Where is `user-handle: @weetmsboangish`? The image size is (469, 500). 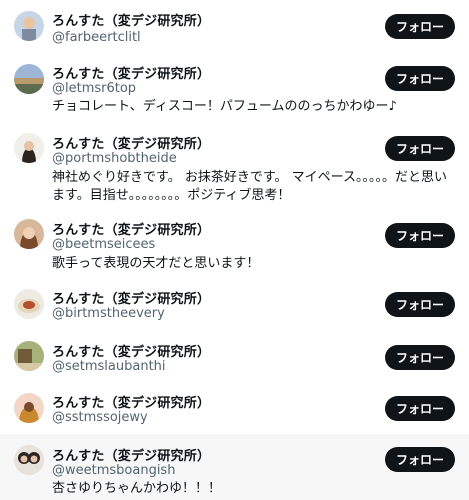 user-handle: @weetmsboangish is located at coordinates (113, 470).